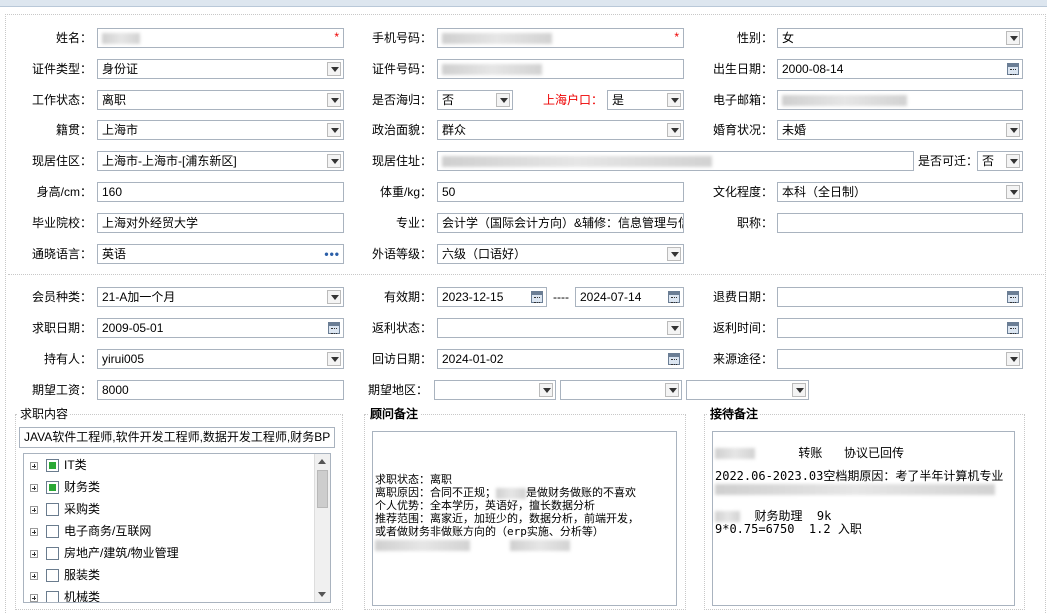  What do you see at coordinates (475, 100) in the screenshot?
I see `returnee-select: 否` at bounding box center [475, 100].